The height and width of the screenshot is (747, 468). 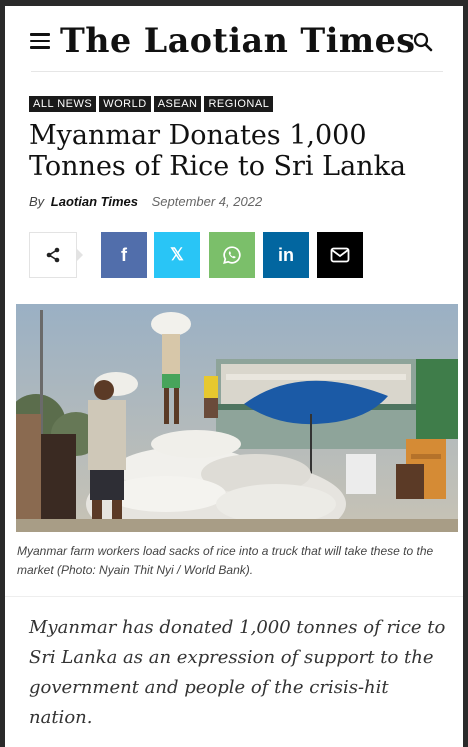 I want to click on author-link: Laotian Times, so click(x=94, y=201).